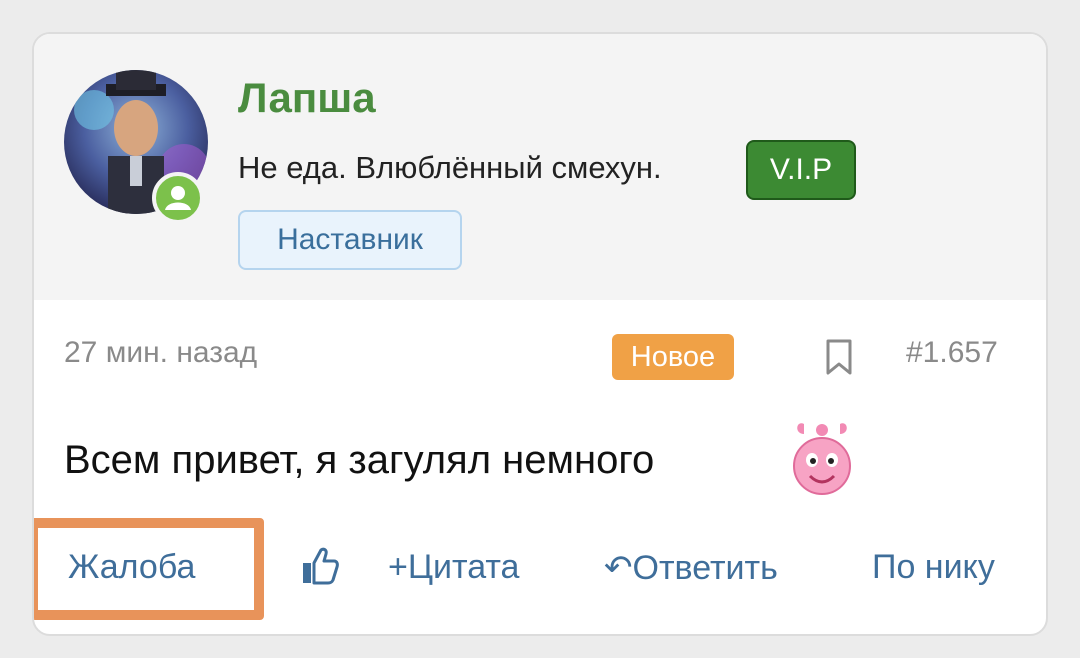  I want to click on reply-label: Ответить, so click(705, 568).